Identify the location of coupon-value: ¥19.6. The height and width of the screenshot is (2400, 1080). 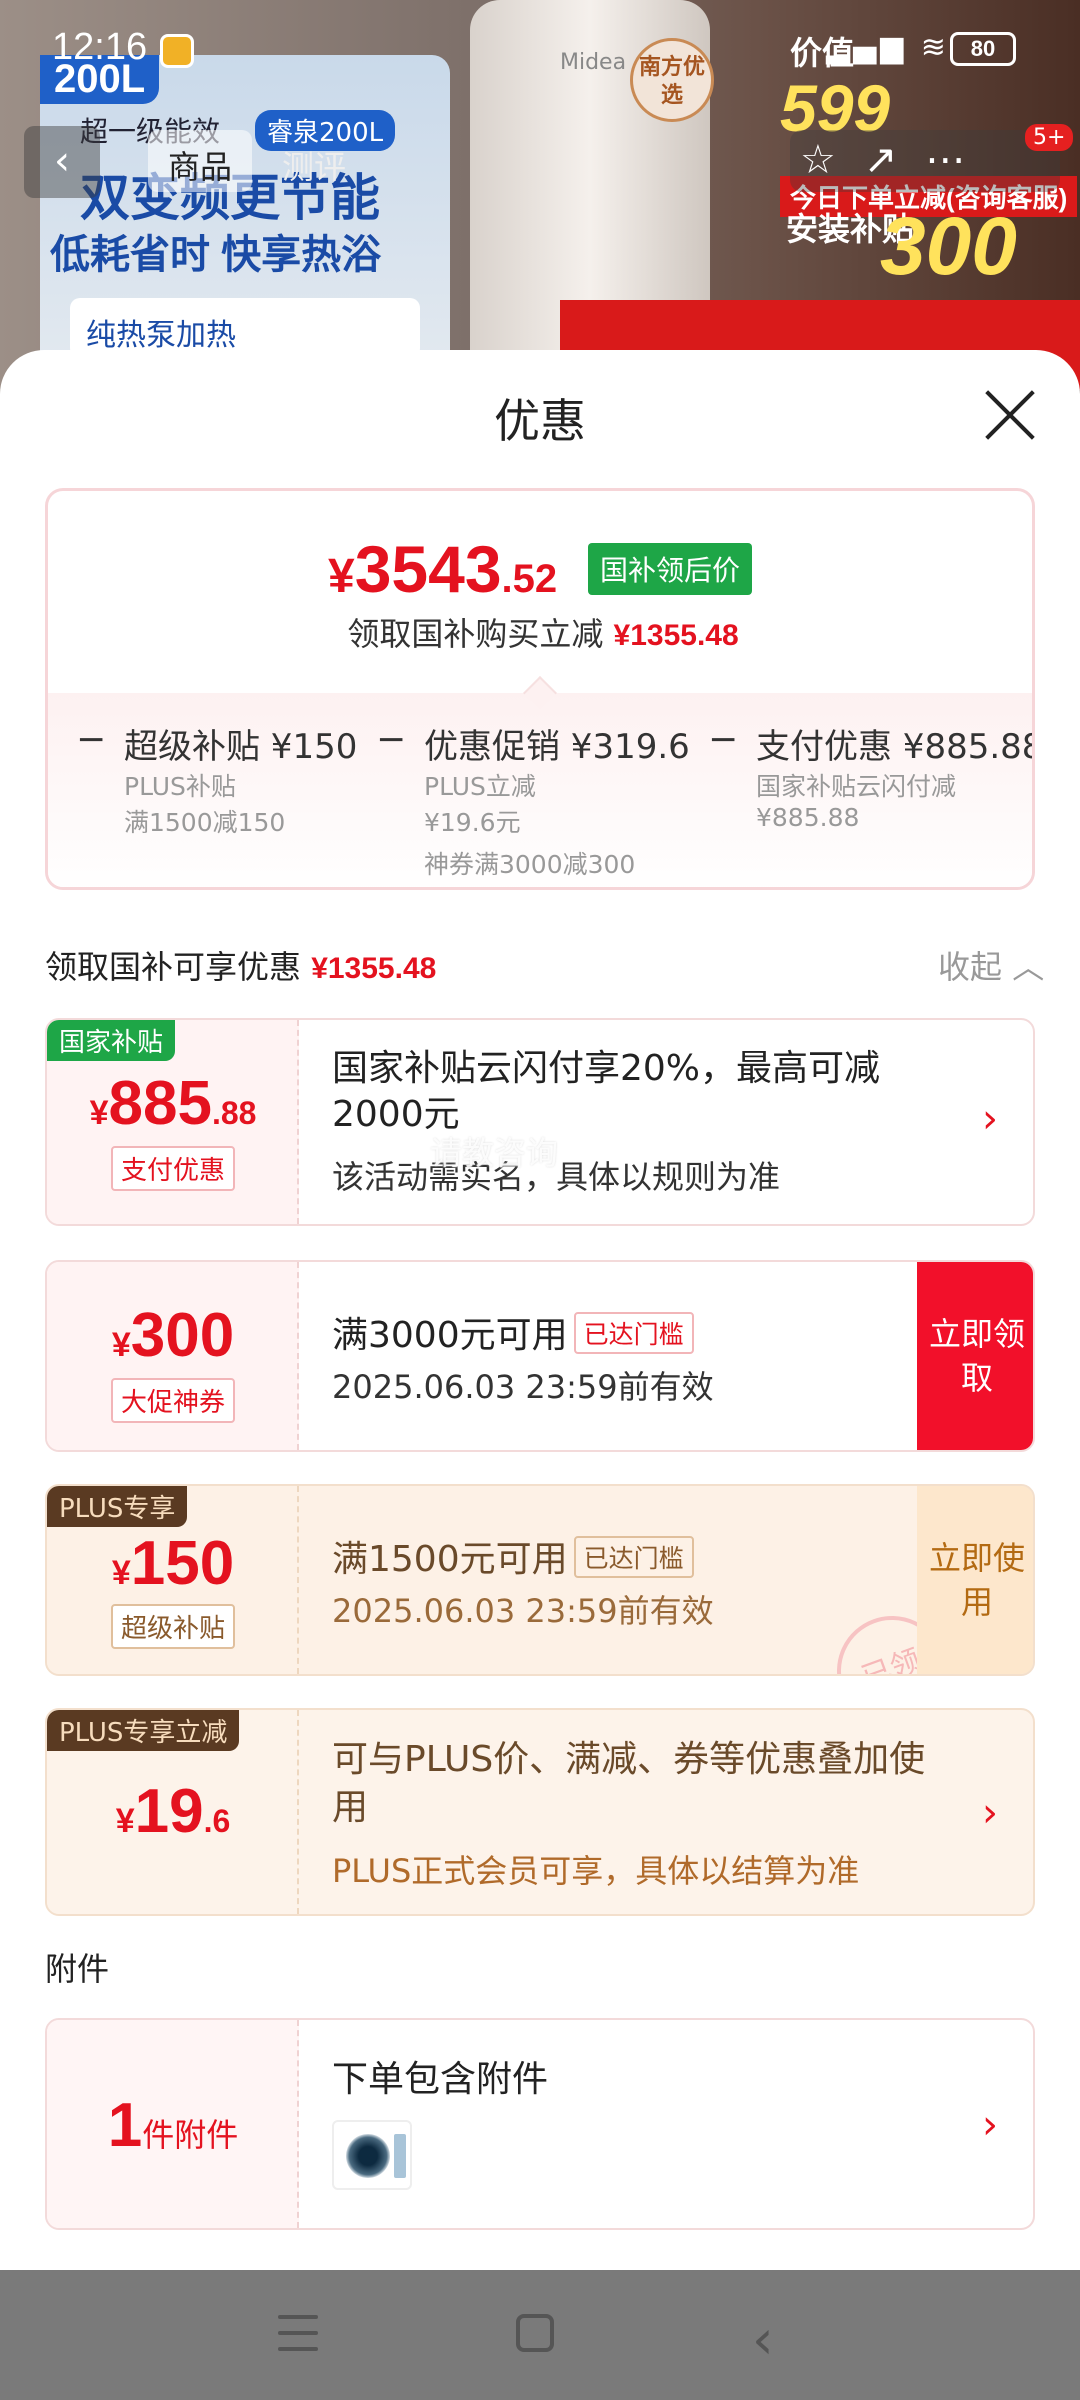
(173, 1811).